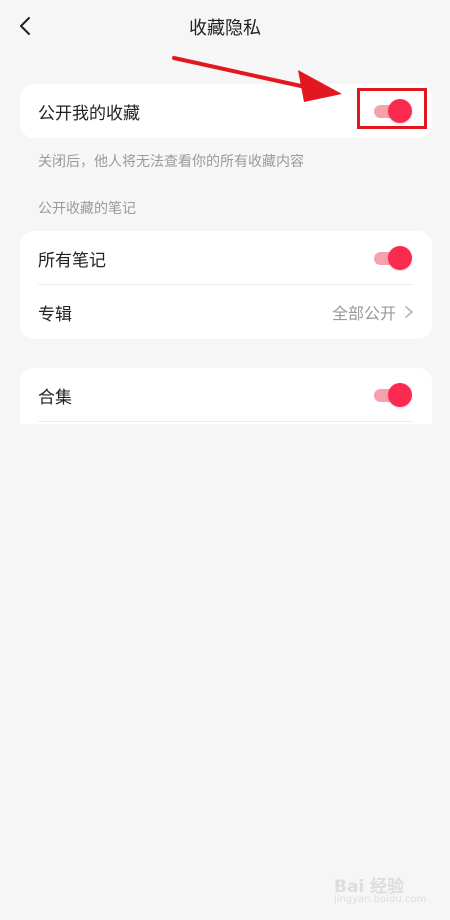  I want to click on albums-value: 全部公开, so click(363, 313).